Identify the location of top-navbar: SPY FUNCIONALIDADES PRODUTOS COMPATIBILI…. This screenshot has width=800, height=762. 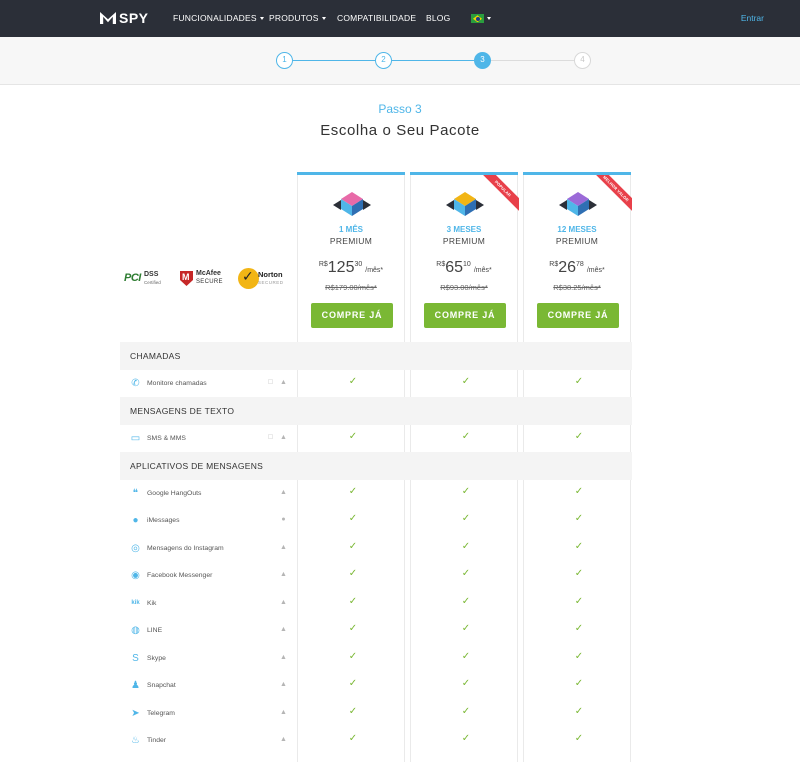
(400, 18).